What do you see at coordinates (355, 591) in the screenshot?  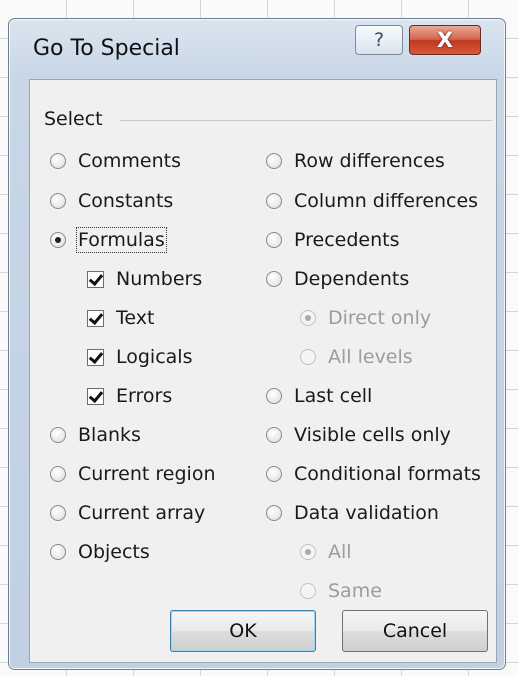 I see `option-validation-same-label: Same` at bounding box center [355, 591].